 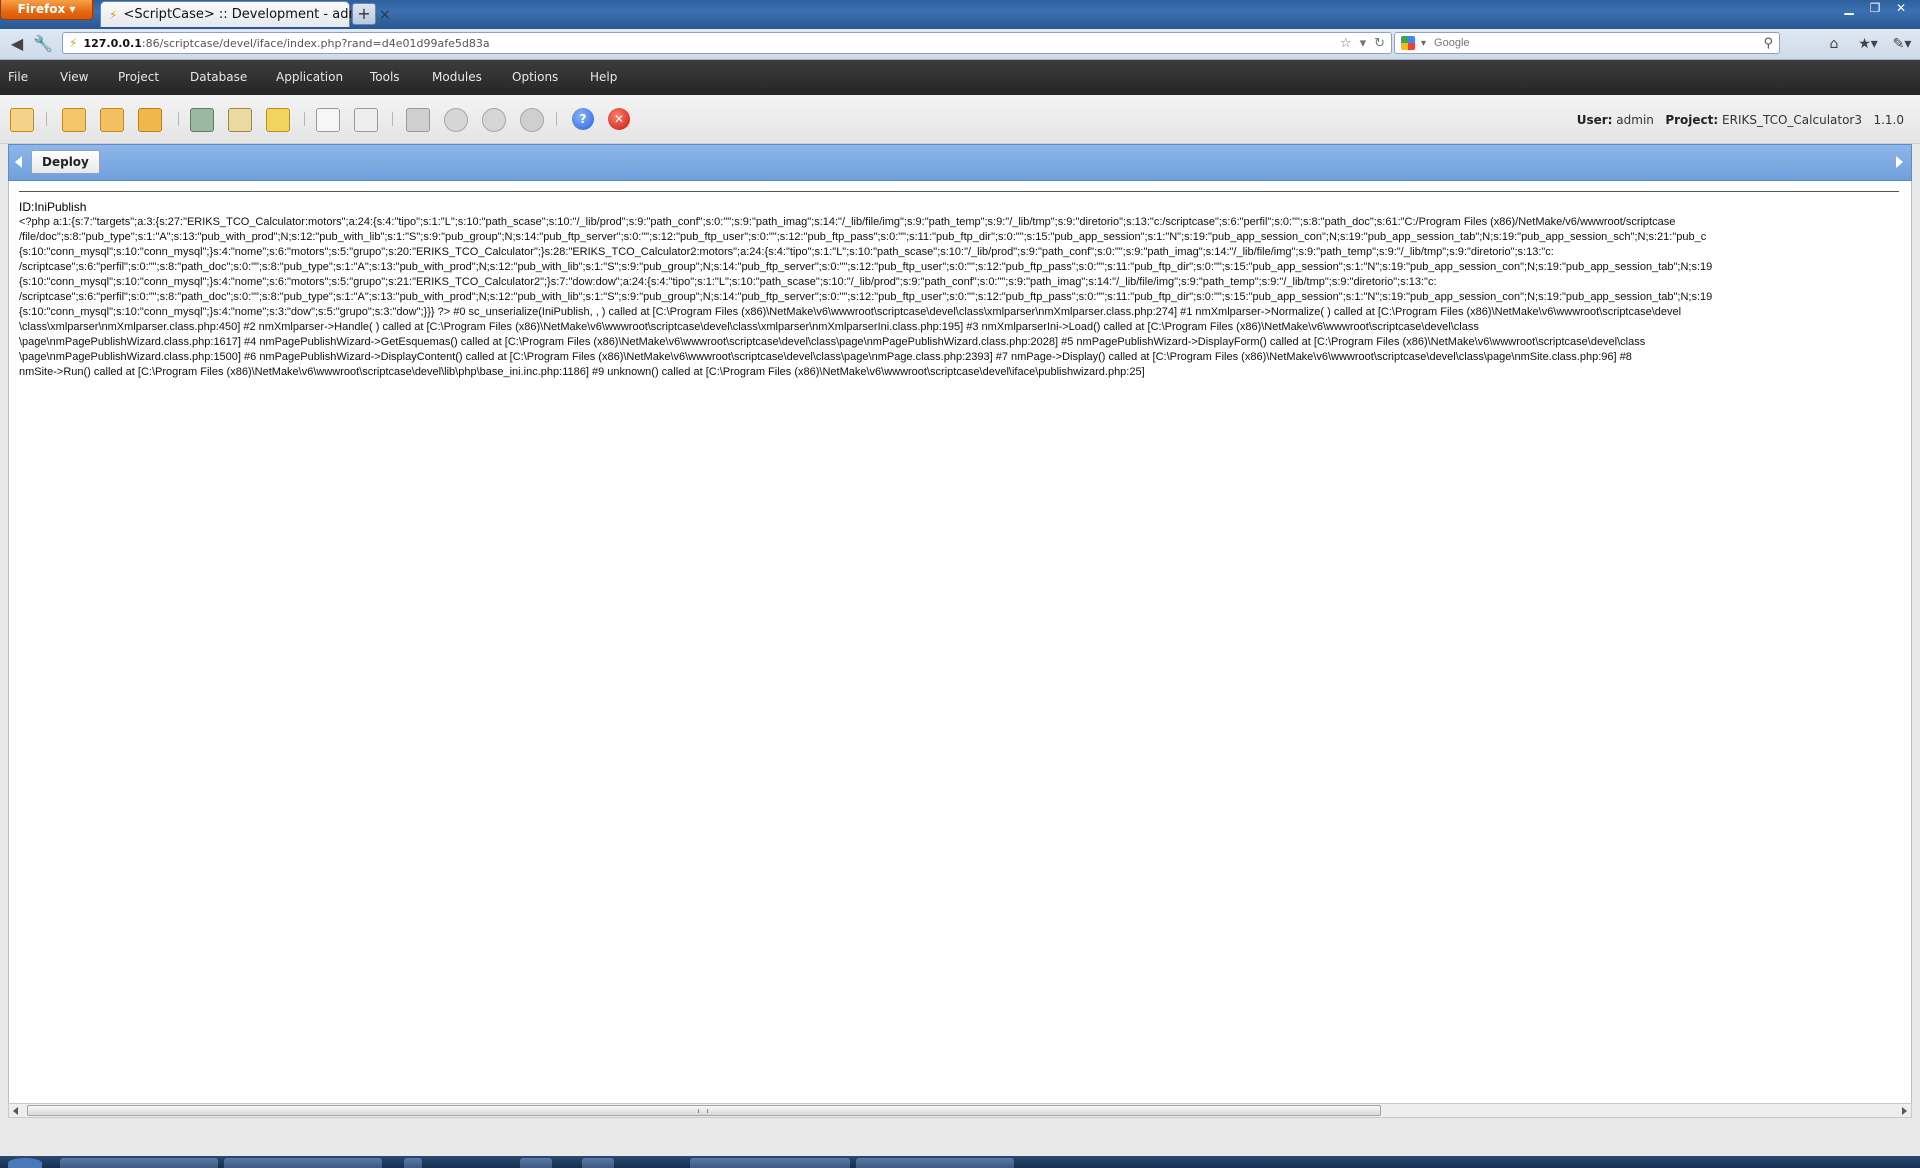 What do you see at coordinates (1423, 43) in the screenshot?
I see `engine-dropdown-icon: ▾` at bounding box center [1423, 43].